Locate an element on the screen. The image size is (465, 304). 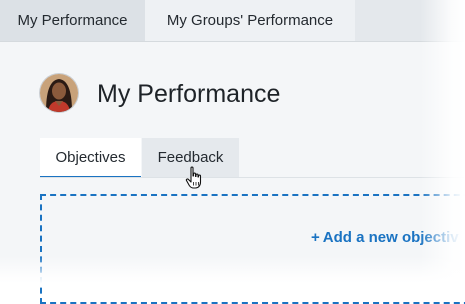
avatar is located at coordinates (59, 93).